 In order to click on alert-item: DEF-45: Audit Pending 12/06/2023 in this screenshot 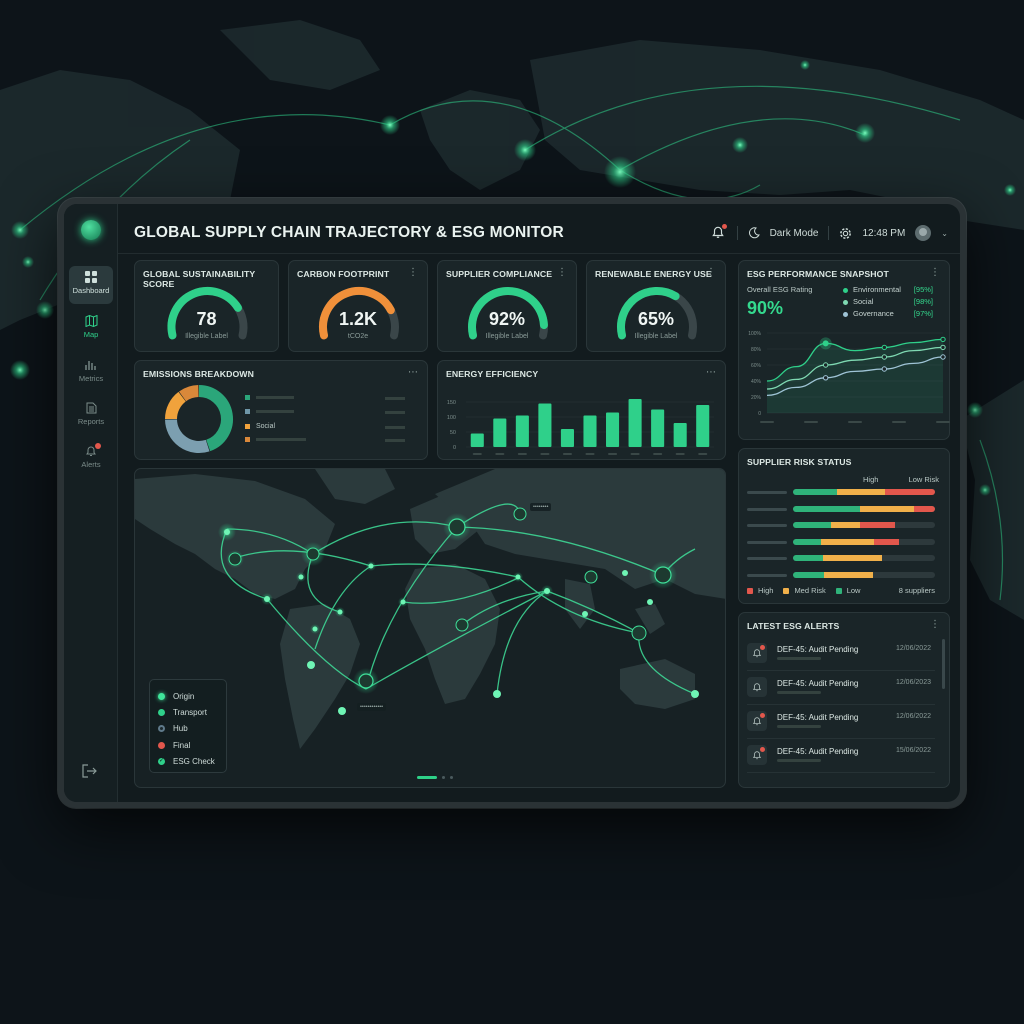, I will do `click(841, 688)`.